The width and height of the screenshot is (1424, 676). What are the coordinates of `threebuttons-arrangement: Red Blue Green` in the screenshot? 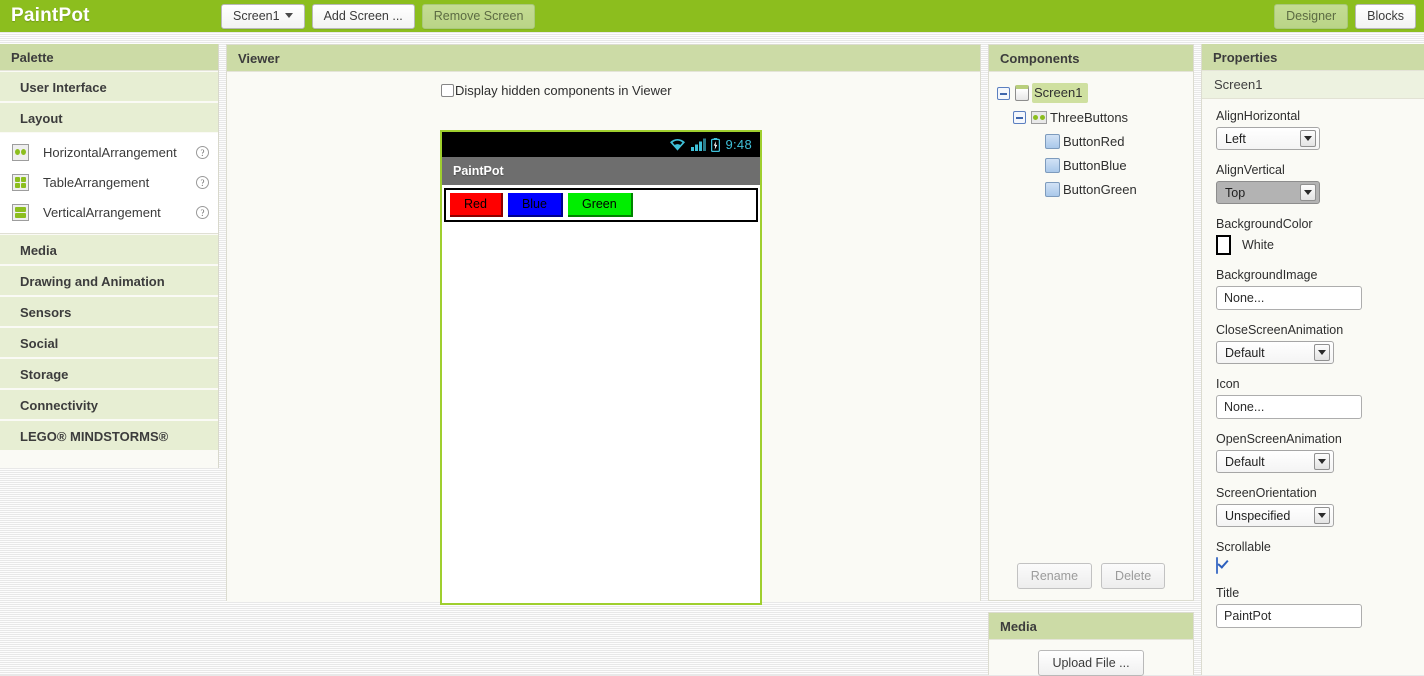 It's located at (601, 205).